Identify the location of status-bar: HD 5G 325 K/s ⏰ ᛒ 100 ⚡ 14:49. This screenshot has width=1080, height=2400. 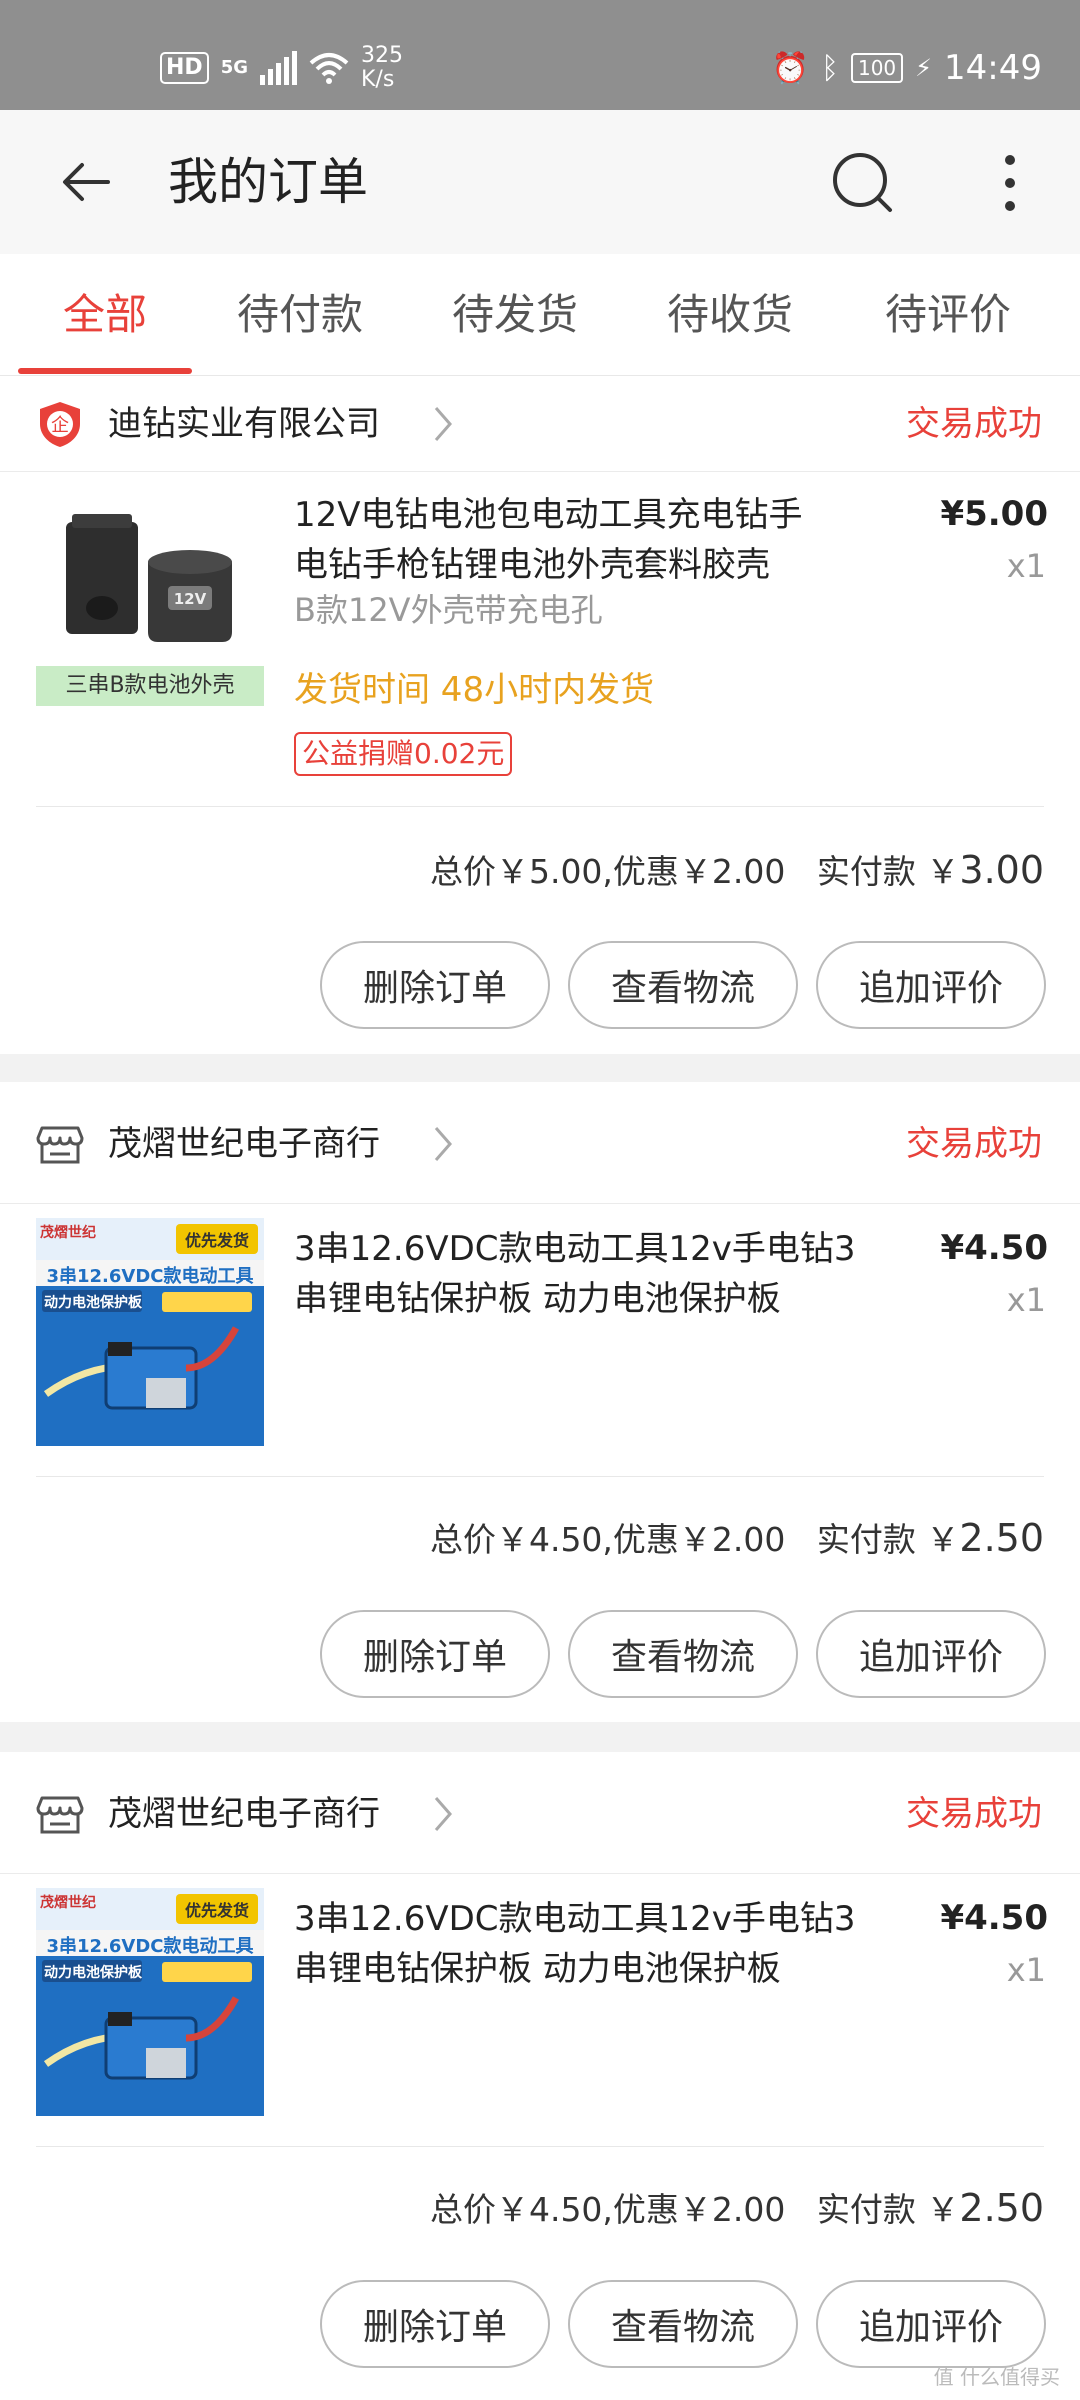
(540, 55).